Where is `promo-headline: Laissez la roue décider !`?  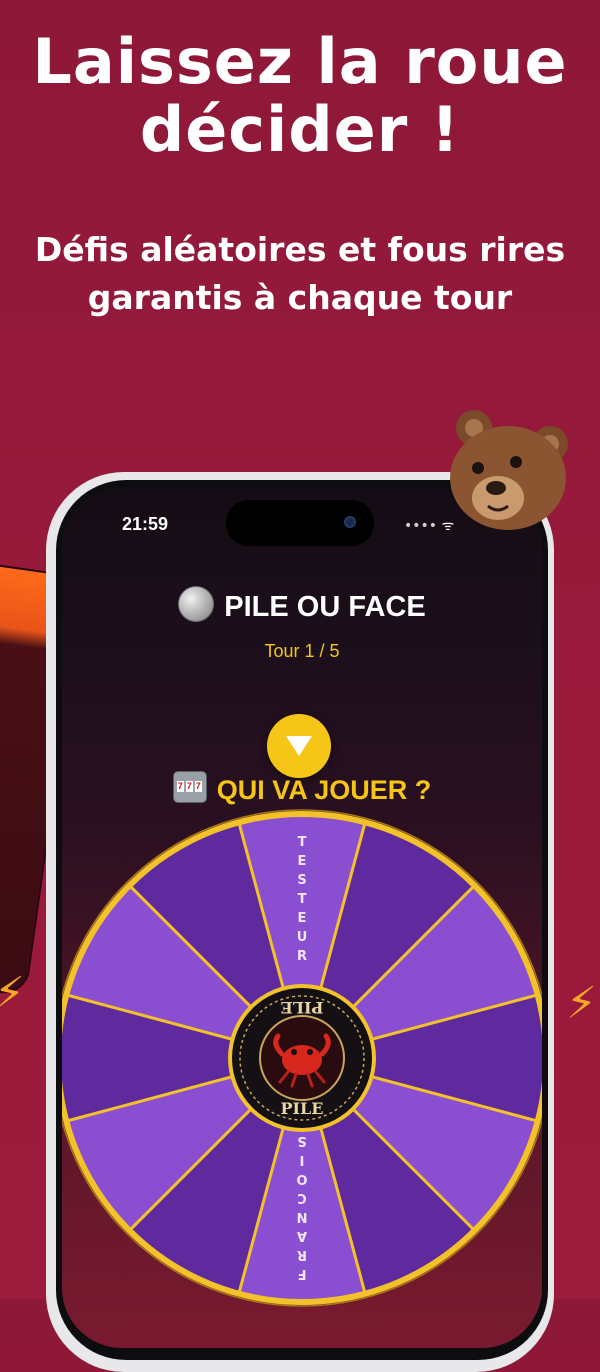 promo-headline: Laissez la roue décider ! is located at coordinates (300, 96).